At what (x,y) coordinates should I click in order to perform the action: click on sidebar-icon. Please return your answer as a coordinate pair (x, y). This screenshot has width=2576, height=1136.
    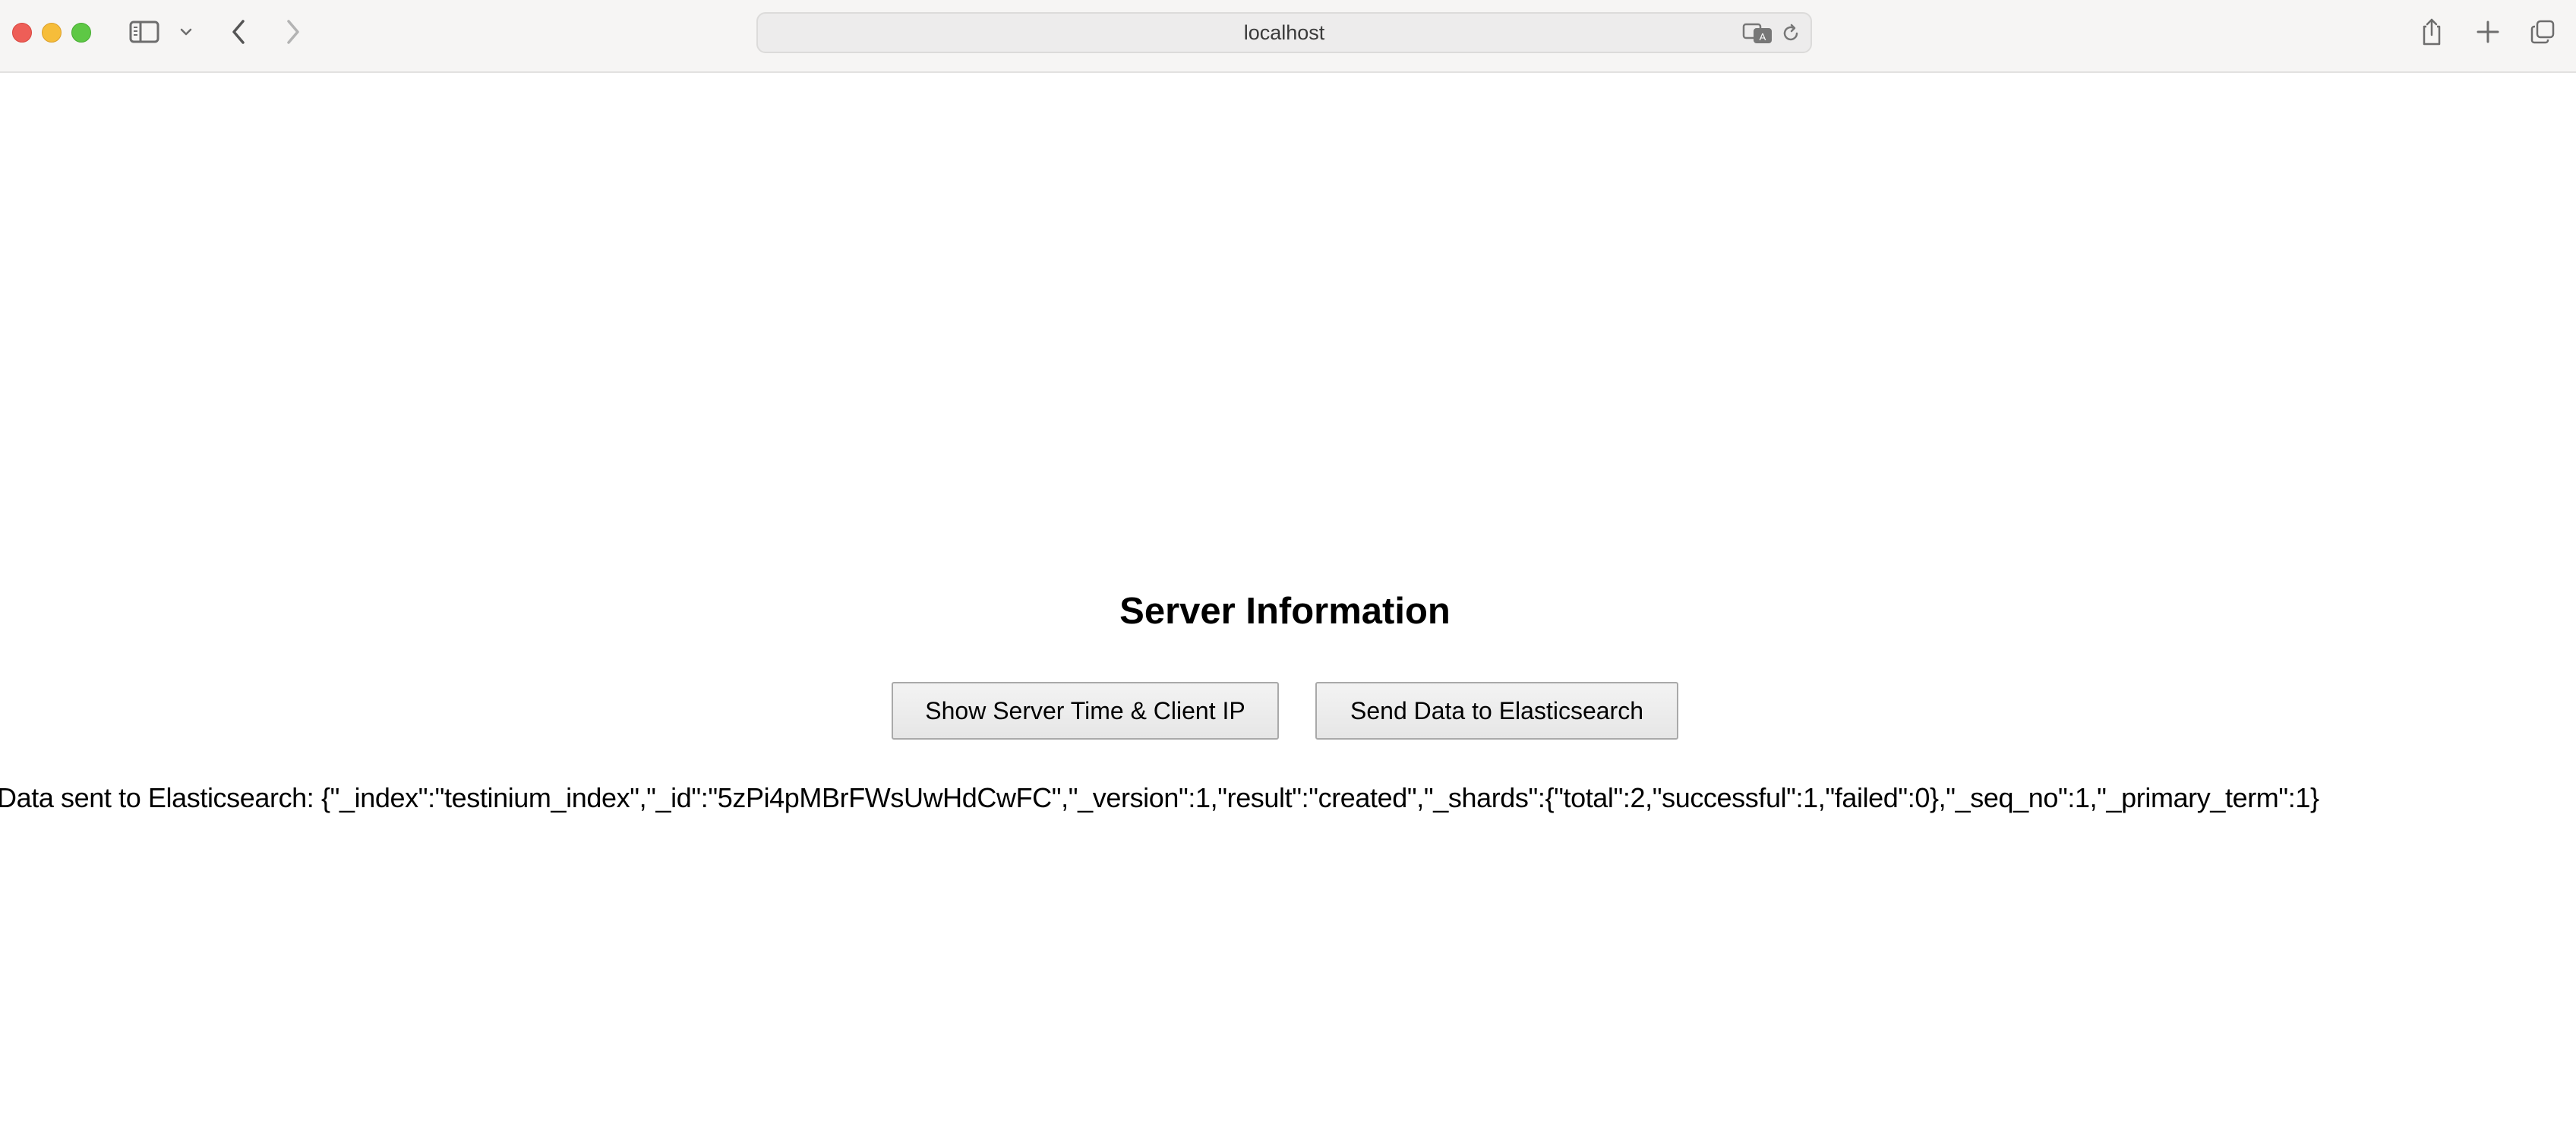
    Looking at the image, I should click on (144, 32).